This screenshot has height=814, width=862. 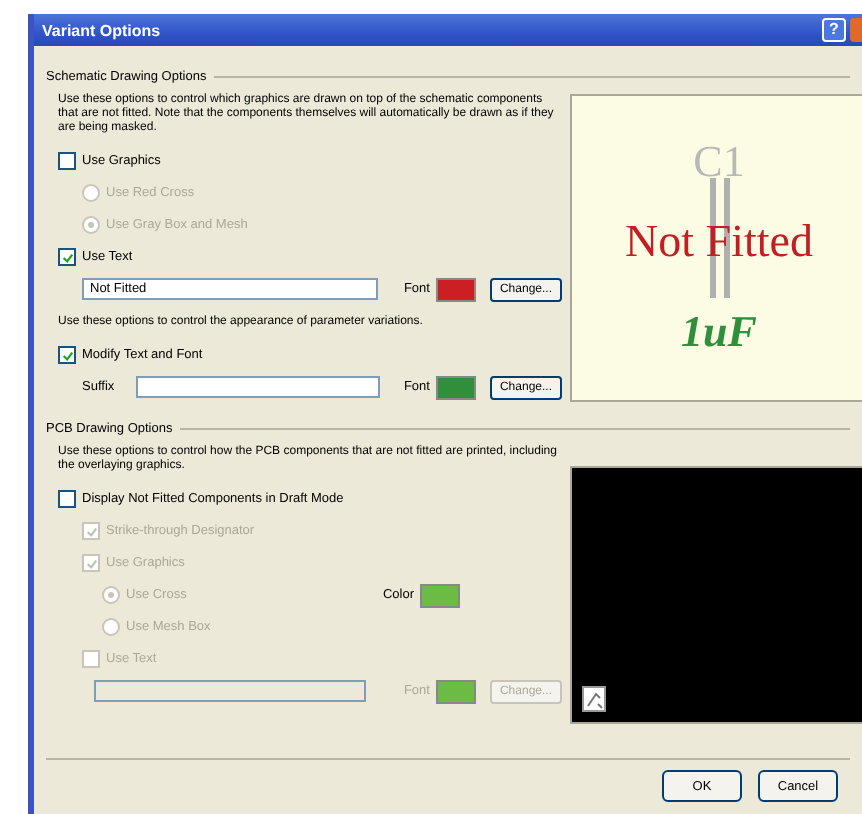 What do you see at coordinates (719, 162) in the screenshot?
I see `designator-text: C1` at bounding box center [719, 162].